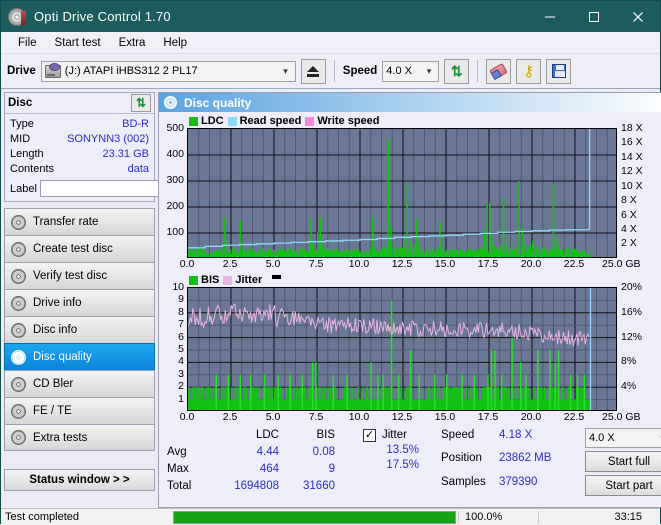 Image resolution: width=661 pixels, height=525 pixels. I want to click on menu-file: File, so click(27, 43).